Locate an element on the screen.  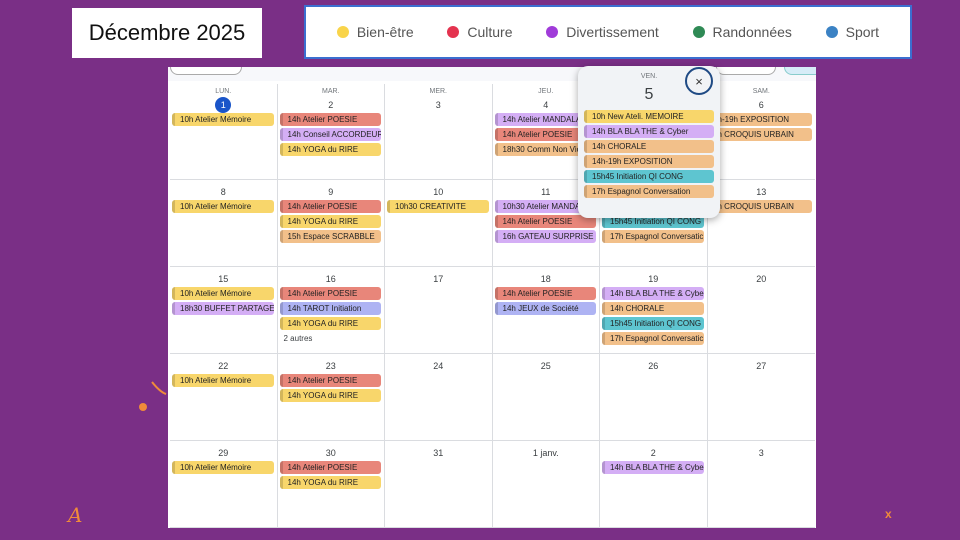
day-cell: 8 10h Atelier Mémoire is located at coordinates (224, 223).